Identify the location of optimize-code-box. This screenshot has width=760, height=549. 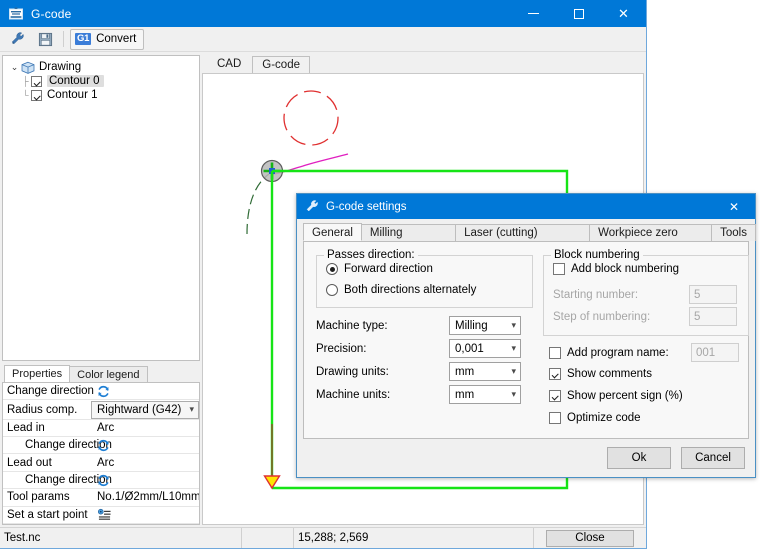
(555, 418).